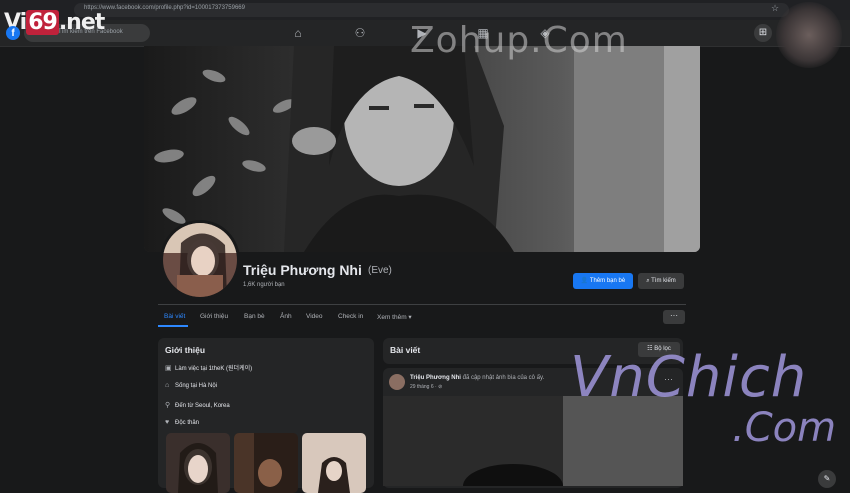 The height and width of the screenshot is (493, 850). I want to click on profile-search-button: ⌕ Tìm kiếm, so click(661, 281).